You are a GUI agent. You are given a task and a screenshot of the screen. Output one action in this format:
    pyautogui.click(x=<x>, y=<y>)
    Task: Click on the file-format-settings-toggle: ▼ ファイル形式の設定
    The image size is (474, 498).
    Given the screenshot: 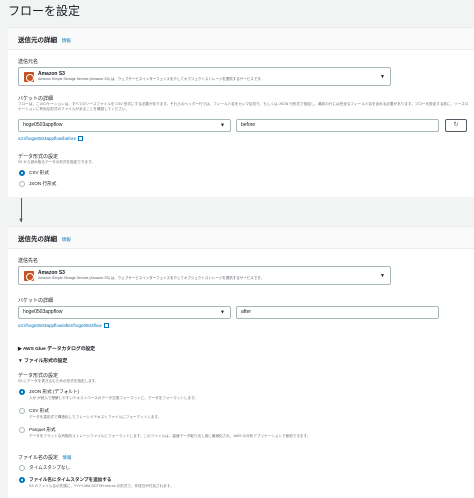 What is the action you would take?
    pyautogui.click(x=42, y=360)
    